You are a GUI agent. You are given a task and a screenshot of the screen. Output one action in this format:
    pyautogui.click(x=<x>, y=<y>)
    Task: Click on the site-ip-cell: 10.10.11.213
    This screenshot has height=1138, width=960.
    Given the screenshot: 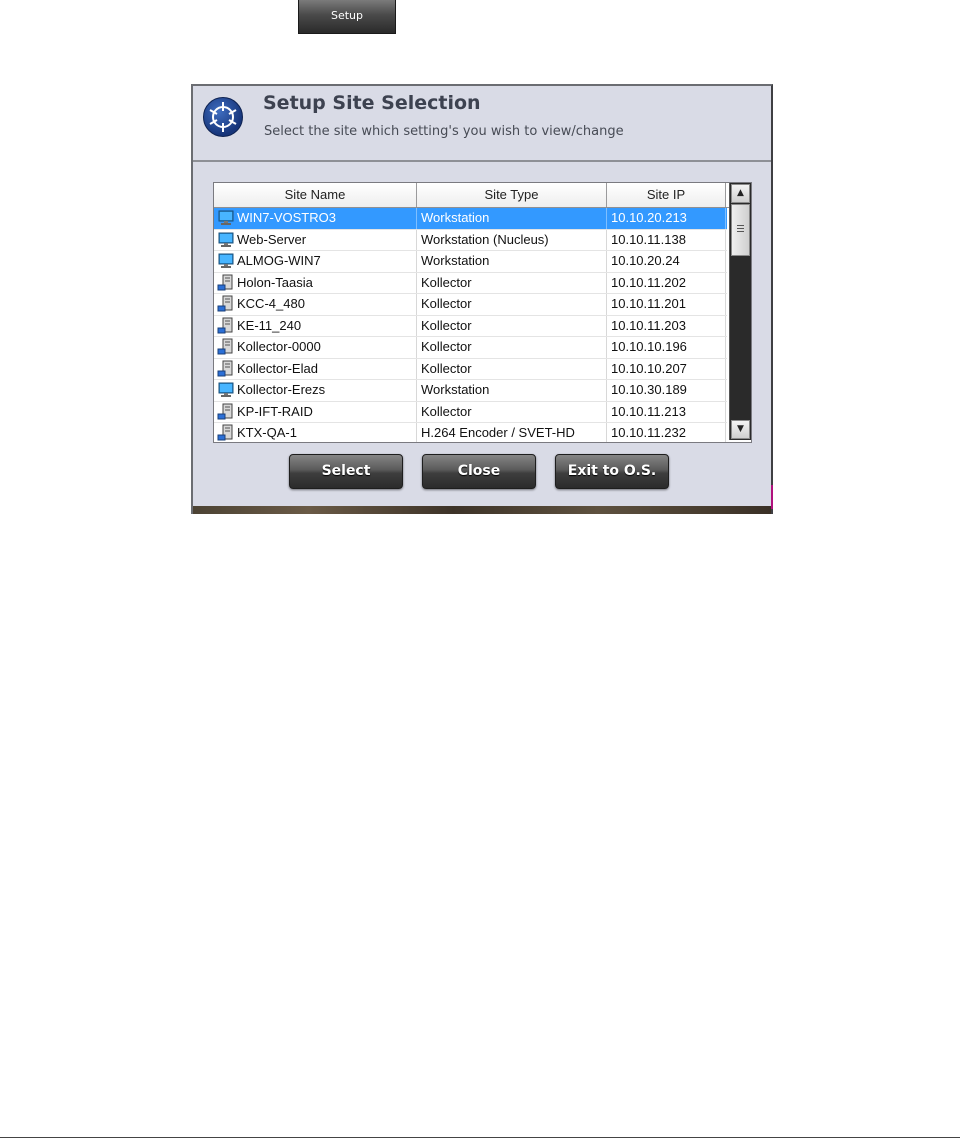 What is the action you would take?
    pyautogui.click(x=666, y=411)
    